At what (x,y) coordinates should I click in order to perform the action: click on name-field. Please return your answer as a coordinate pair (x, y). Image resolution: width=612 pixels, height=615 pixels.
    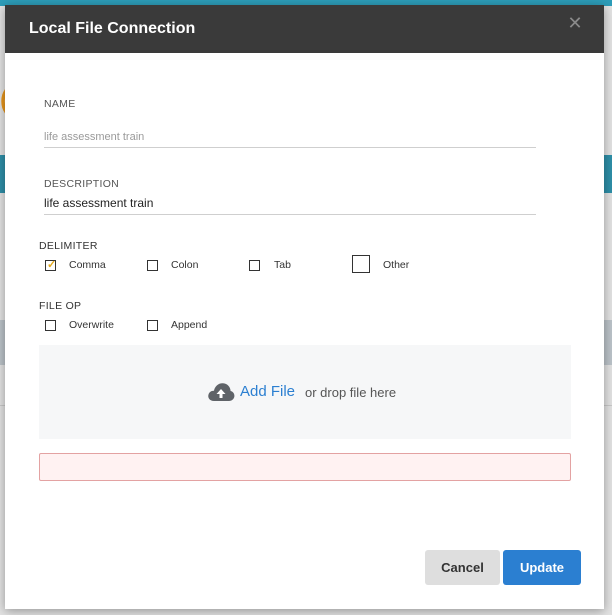
    Looking at the image, I should click on (290, 137).